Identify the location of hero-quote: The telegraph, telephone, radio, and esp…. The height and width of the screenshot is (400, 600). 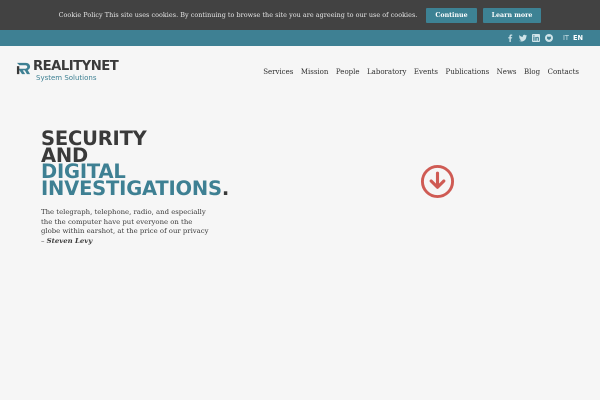
(127, 227).